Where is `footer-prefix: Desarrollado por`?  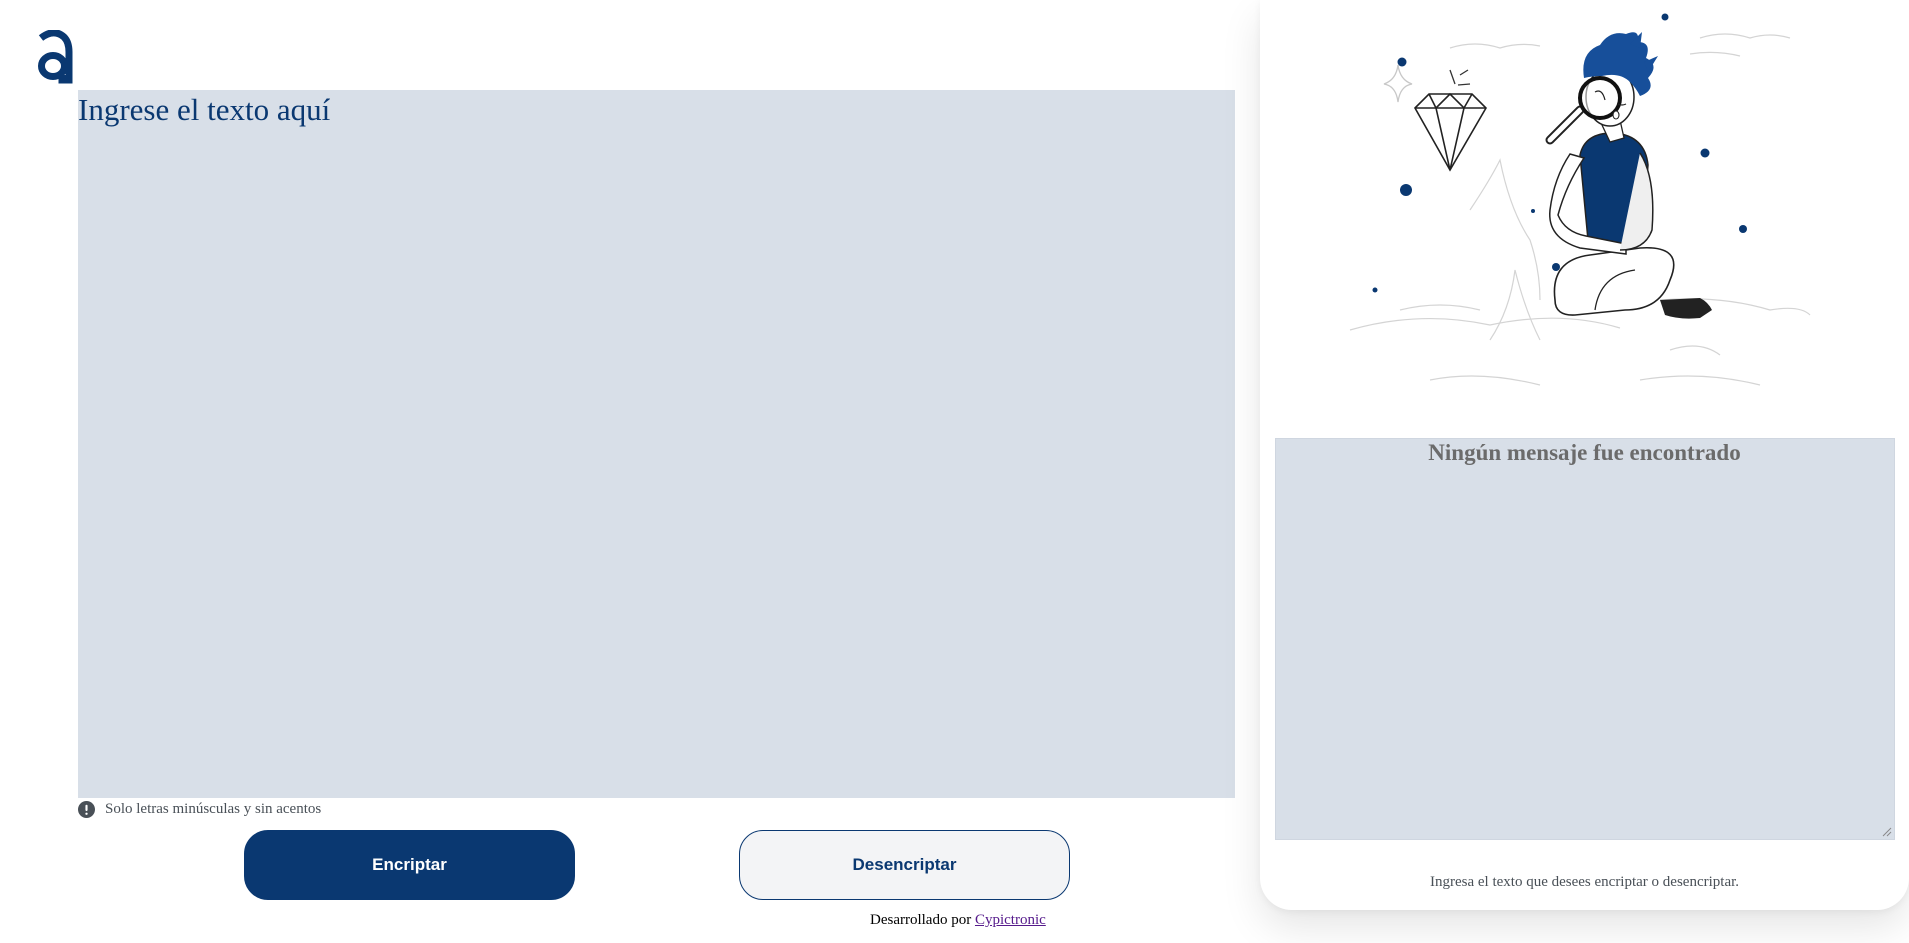 footer-prefix: Desarrollado por is located at coordinates (922, 920).